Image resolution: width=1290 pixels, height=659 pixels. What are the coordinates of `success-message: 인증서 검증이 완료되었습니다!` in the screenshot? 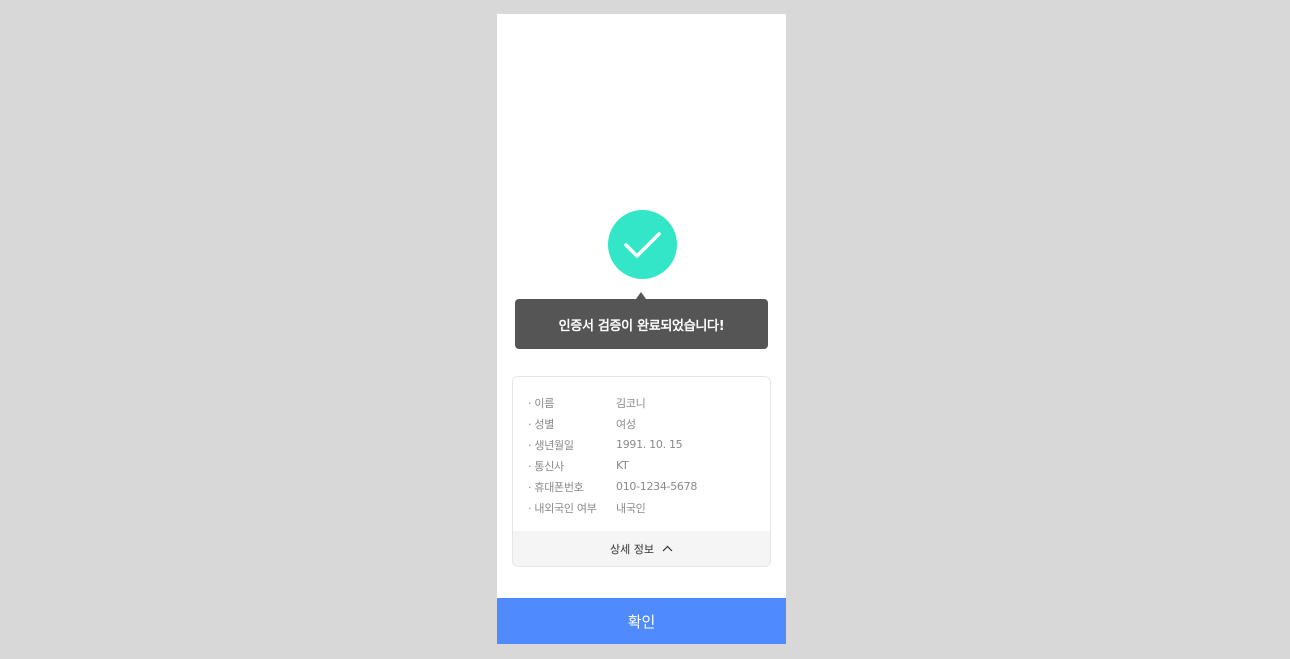 It's located at (641, 324).